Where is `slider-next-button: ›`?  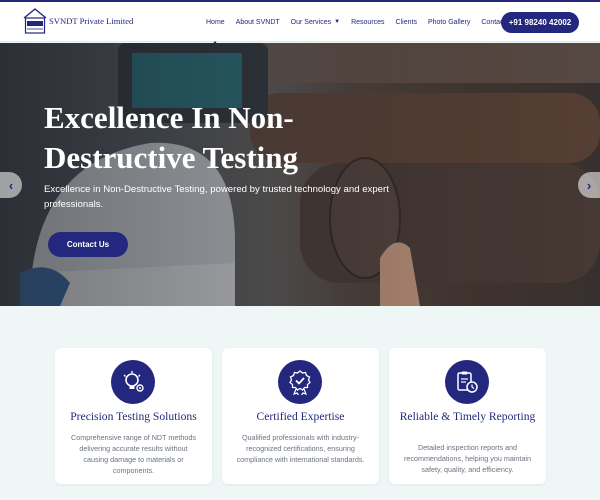 slider-next-button: › is located at coordinates (589, 185).